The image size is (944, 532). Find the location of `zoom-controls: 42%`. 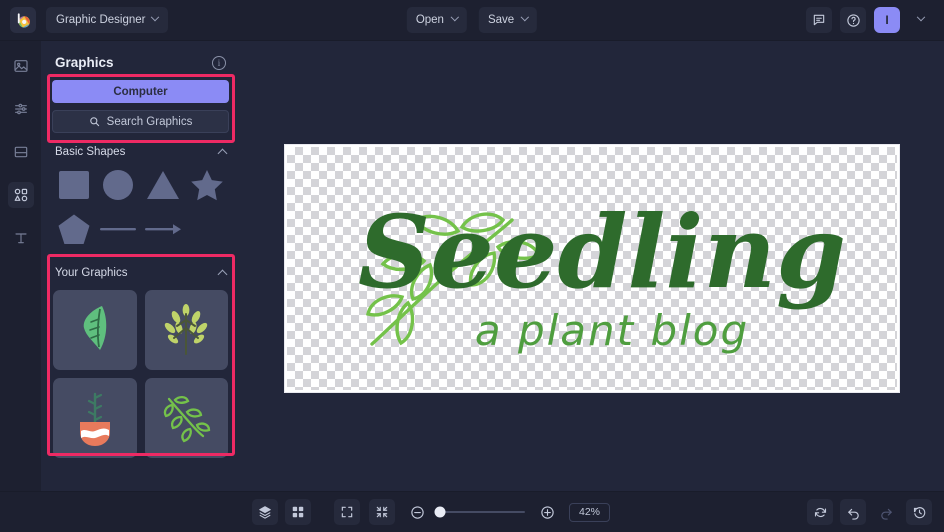

zoom-controls: 42% is located at coordinates (472, 512).